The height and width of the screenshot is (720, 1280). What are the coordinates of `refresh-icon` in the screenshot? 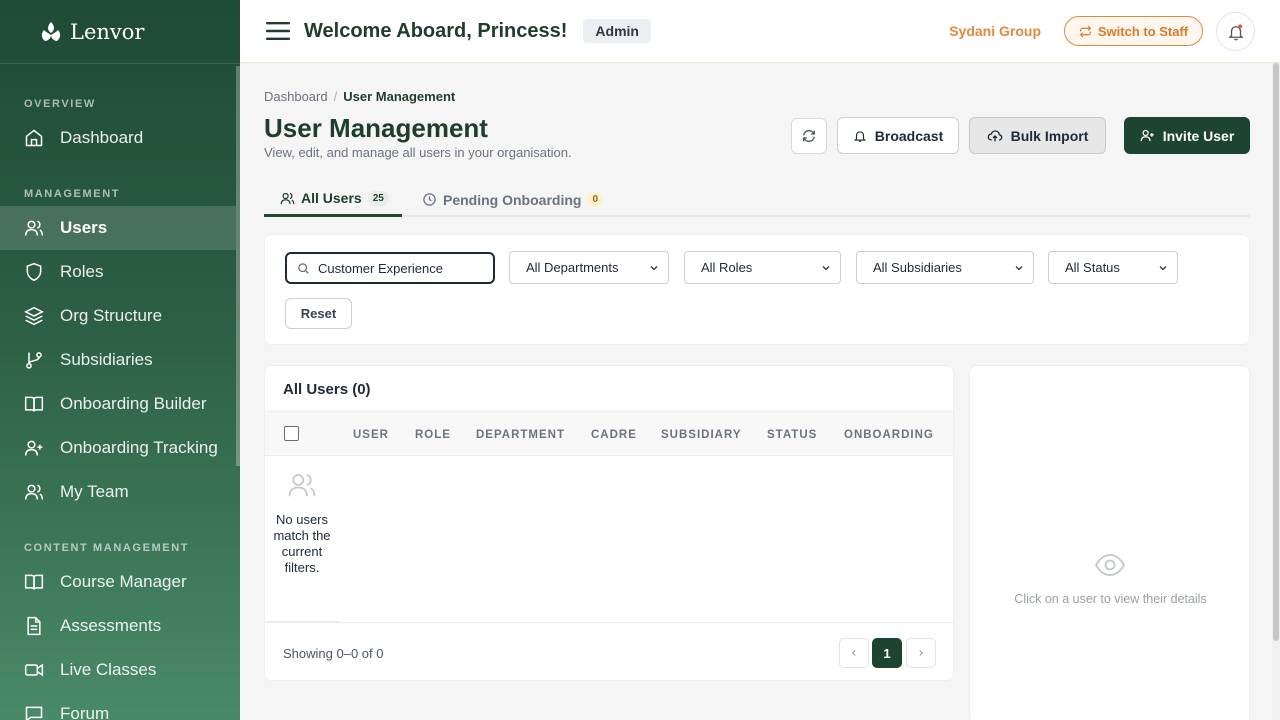 It's located at (809, 136).